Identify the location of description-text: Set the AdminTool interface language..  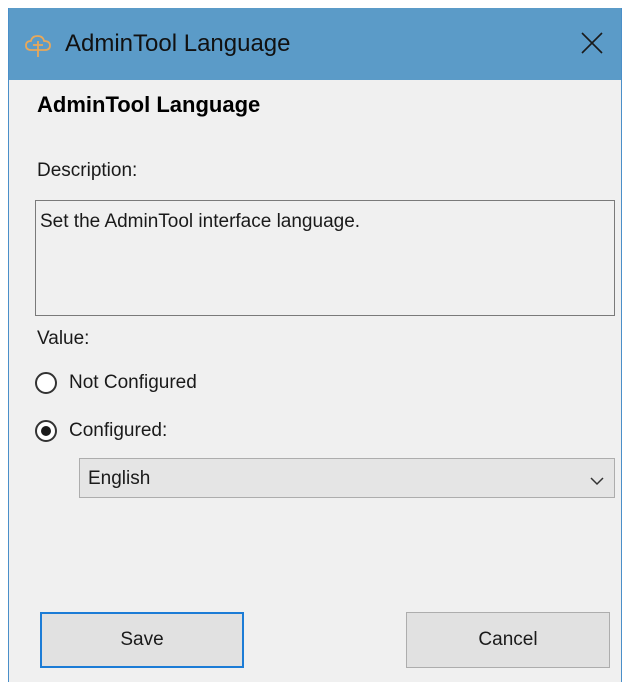
(200, 221).